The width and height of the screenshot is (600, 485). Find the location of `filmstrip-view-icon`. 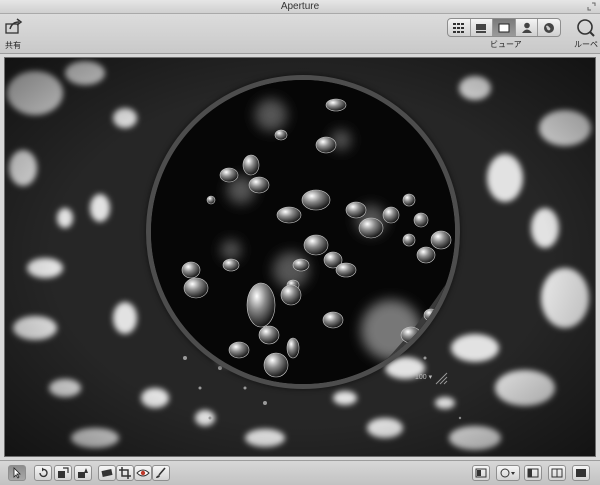

filmstrip-view-icon is located at coordinates (481, 28).